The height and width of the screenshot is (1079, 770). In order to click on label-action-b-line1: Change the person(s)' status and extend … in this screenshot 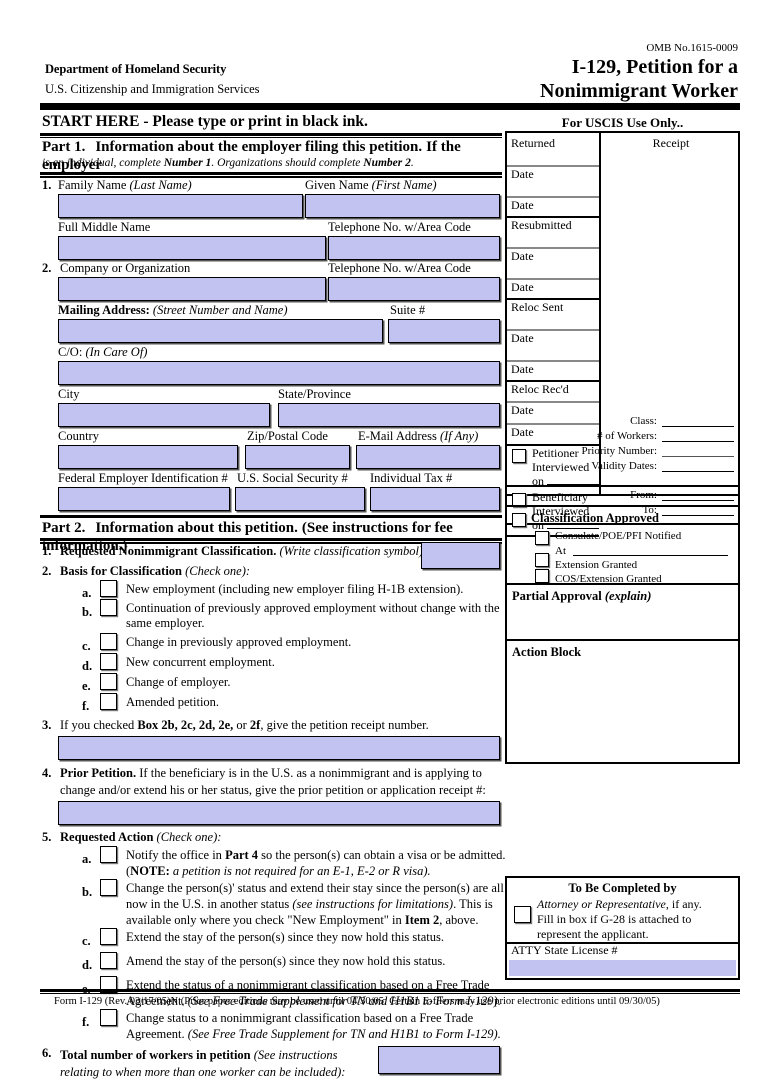, I will do `click(315, 888)`.